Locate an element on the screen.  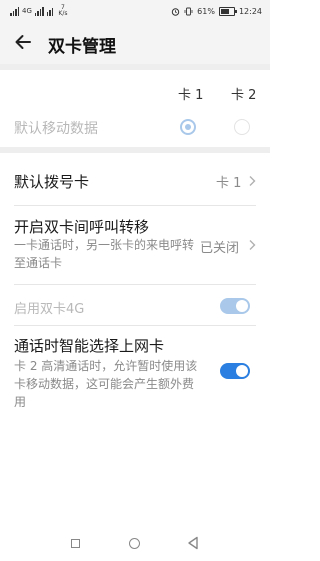
clock: 12:24 is located at coordinates (250, 11).